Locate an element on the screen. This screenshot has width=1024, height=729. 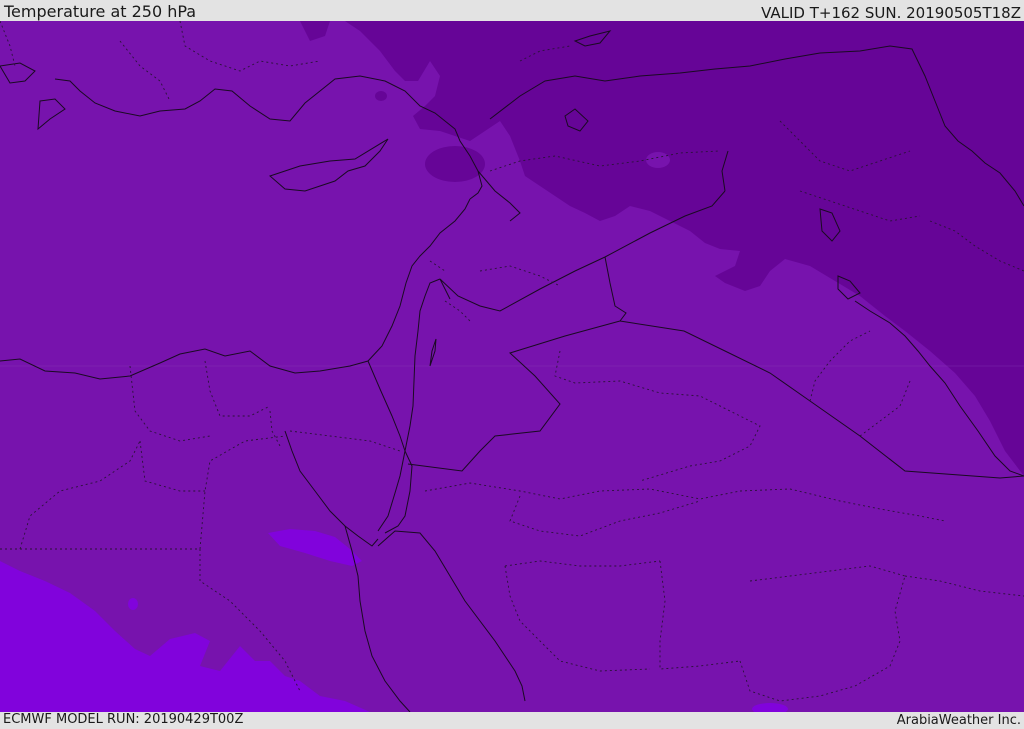
model-run-label: ECMWF MODEL RUN: 20190429T00Z is located at coordinates (123, 719).